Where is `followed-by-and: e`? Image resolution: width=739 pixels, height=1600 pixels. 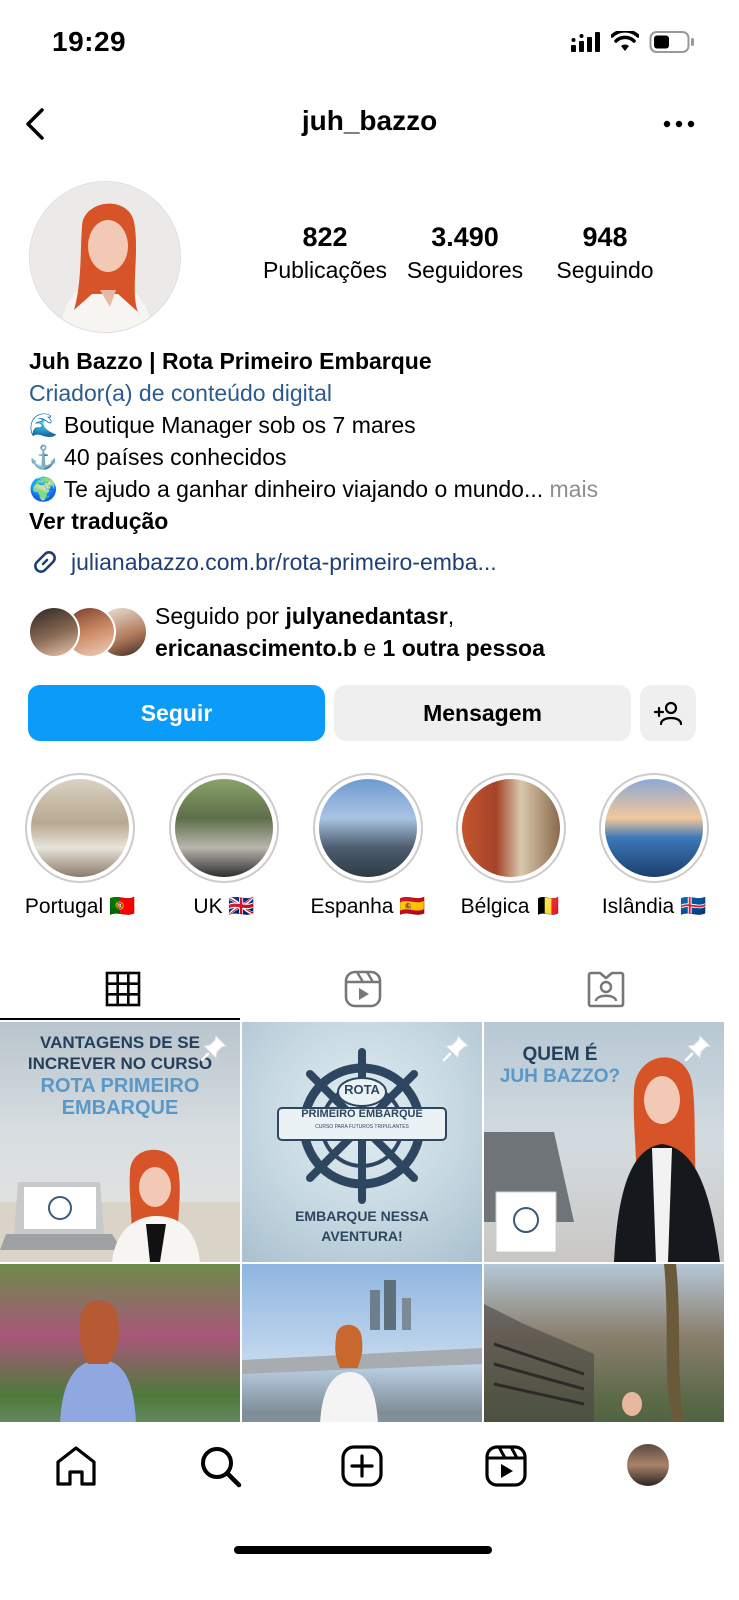 followed-by-and: e is located at coordinates (369, 648).